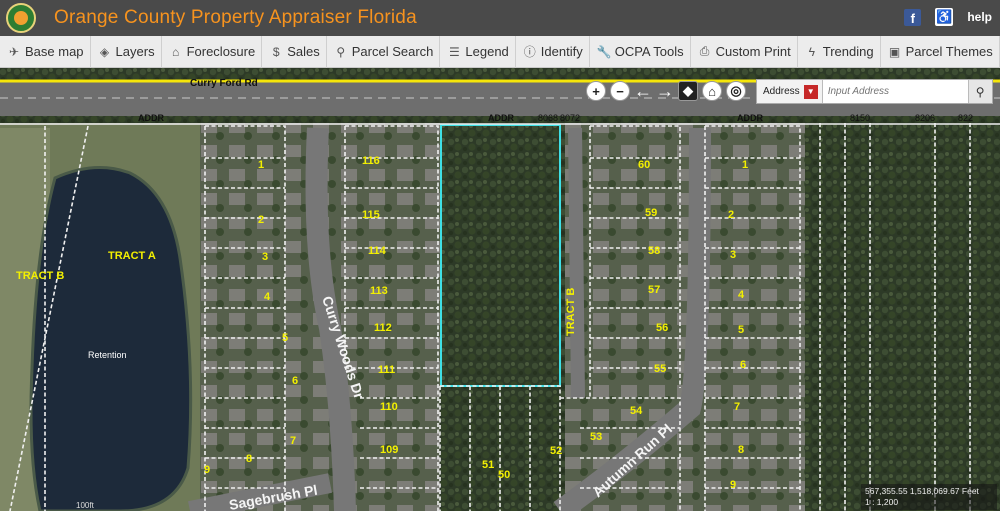 Image resolution: width=1000 pixels, height=511 pixels. Describe the element at coordinates (107, 355) in the screenshot. I see `retention-label: Retention` at that location.